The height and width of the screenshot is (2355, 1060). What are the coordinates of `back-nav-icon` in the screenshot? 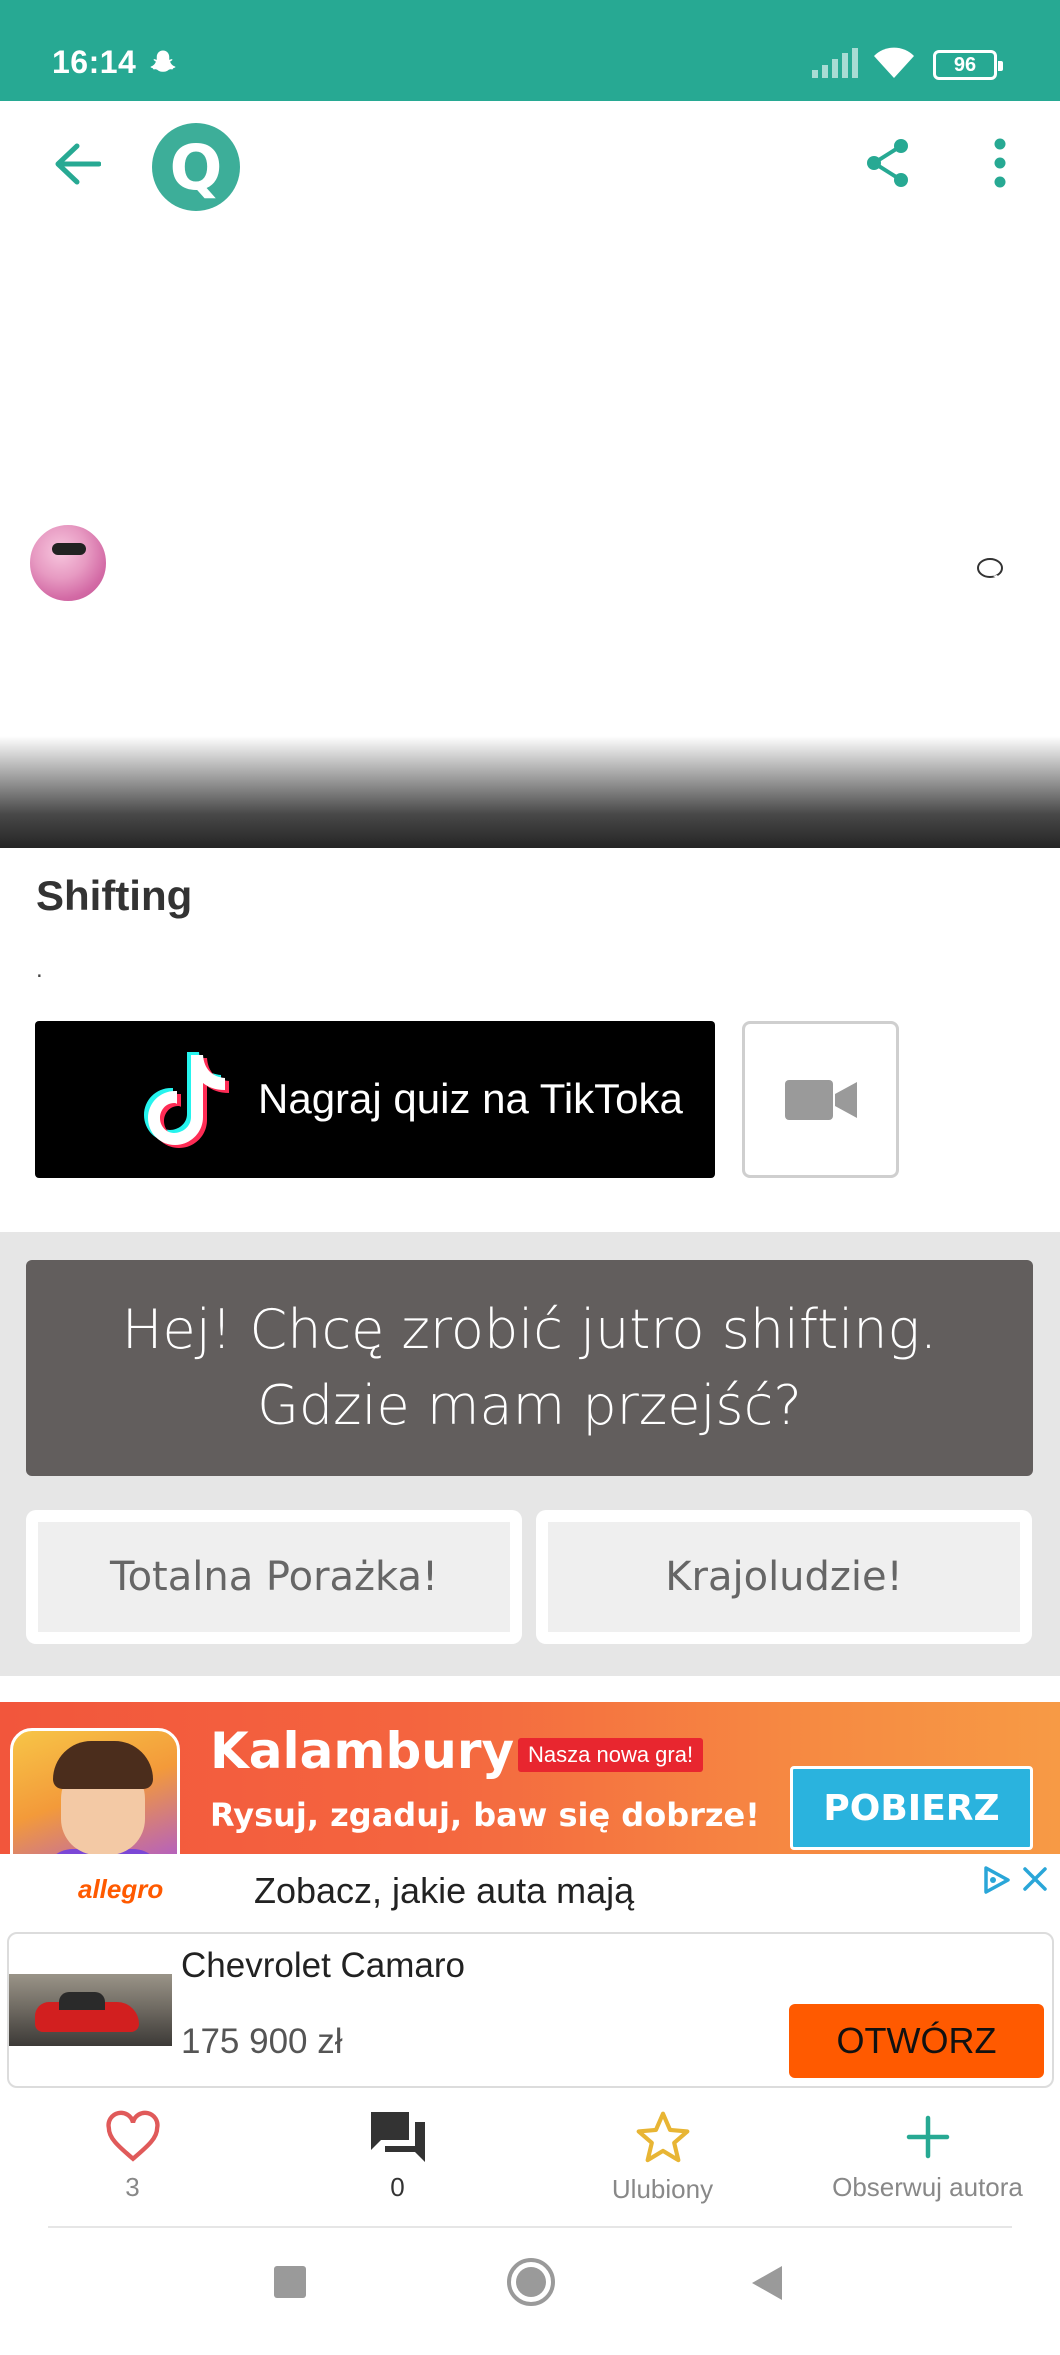 It's located at (766, 2285).